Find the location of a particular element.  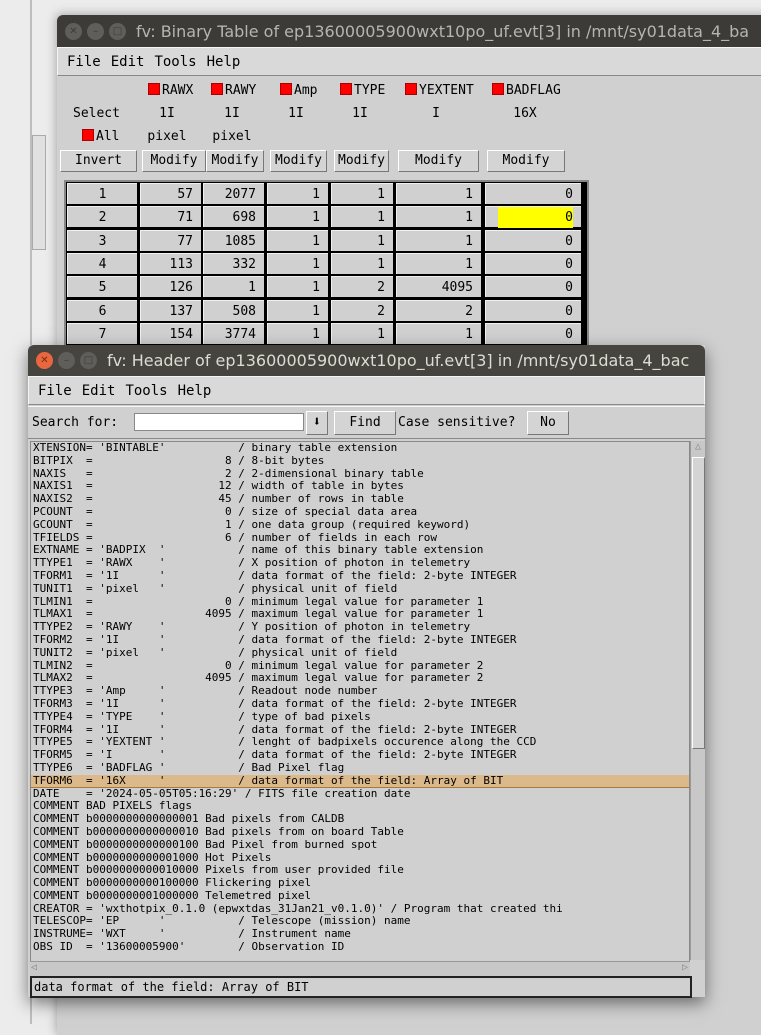

table-cell: 4095 is located at coordinates (438, 287).